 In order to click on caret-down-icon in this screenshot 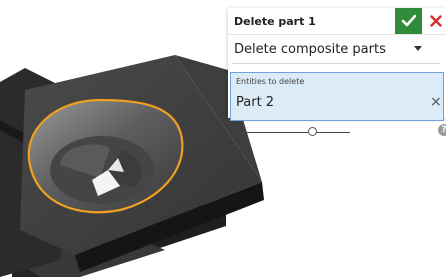, I will do `click(418, 48)`.